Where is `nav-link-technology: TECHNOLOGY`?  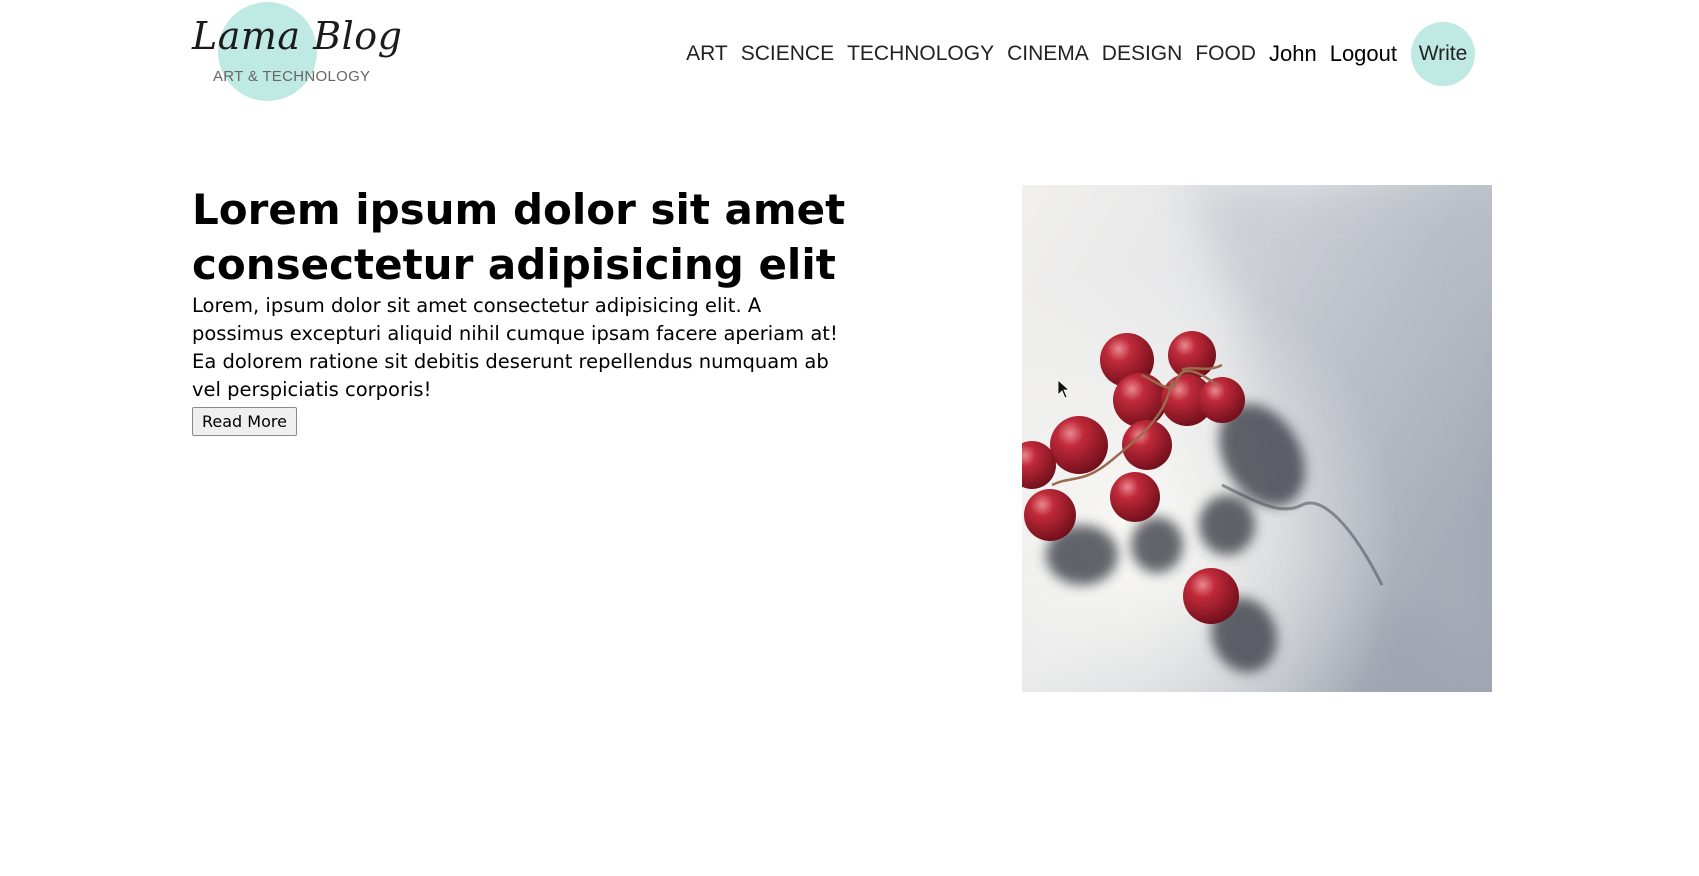
nav-link-technology: TECHNOLOGY is located at coordinates (920, 54).